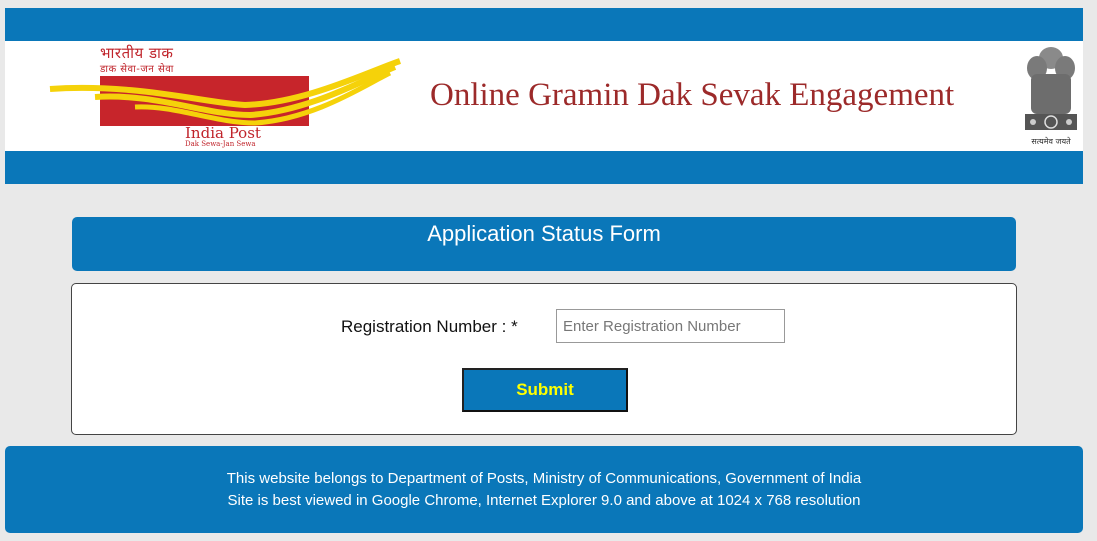 The height and width of the screenshot is (541, 1097). I want to click on form-title-bar: Application Status Form, so click(544, 244).